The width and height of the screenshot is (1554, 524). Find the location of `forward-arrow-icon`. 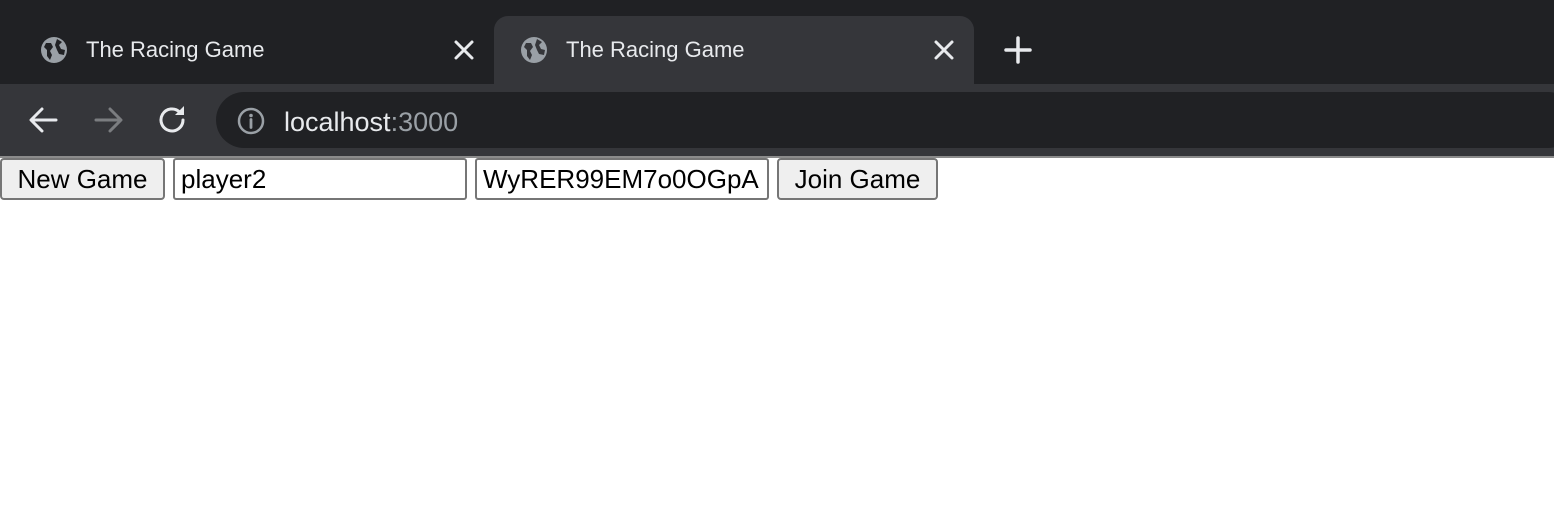

forward-arrow-icon is located at coordinates (108, 120).